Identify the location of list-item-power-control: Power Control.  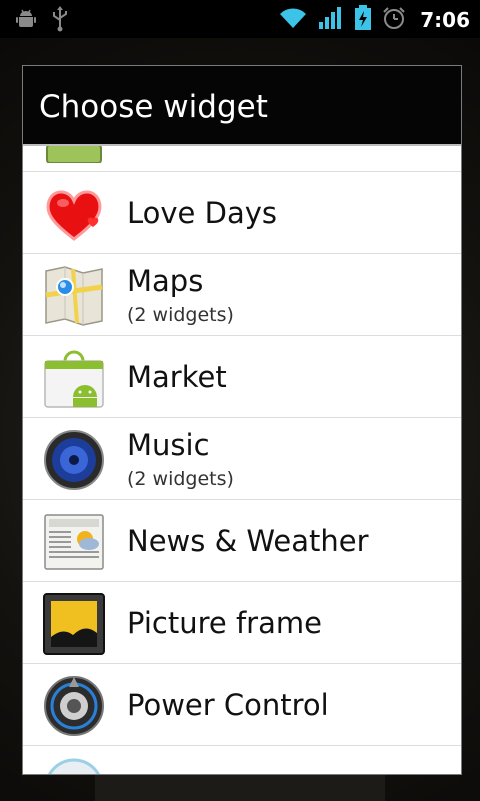
(242, 705).